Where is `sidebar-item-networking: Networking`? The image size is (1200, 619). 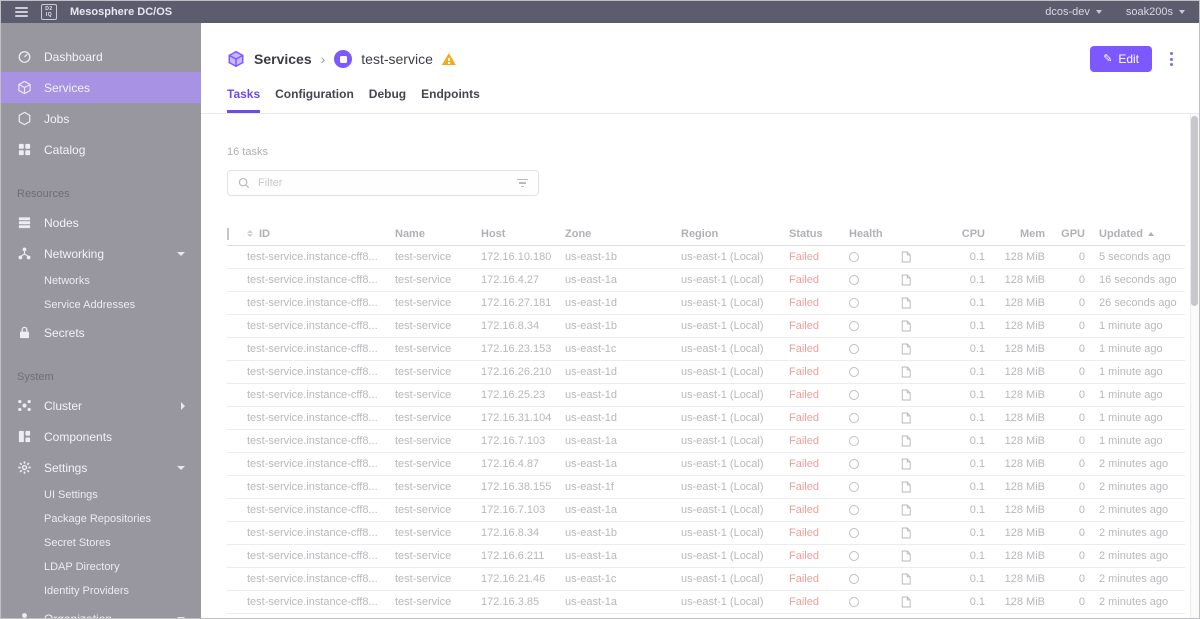 sidebar-item-networking: Networking is located at coordinates (101, 253).